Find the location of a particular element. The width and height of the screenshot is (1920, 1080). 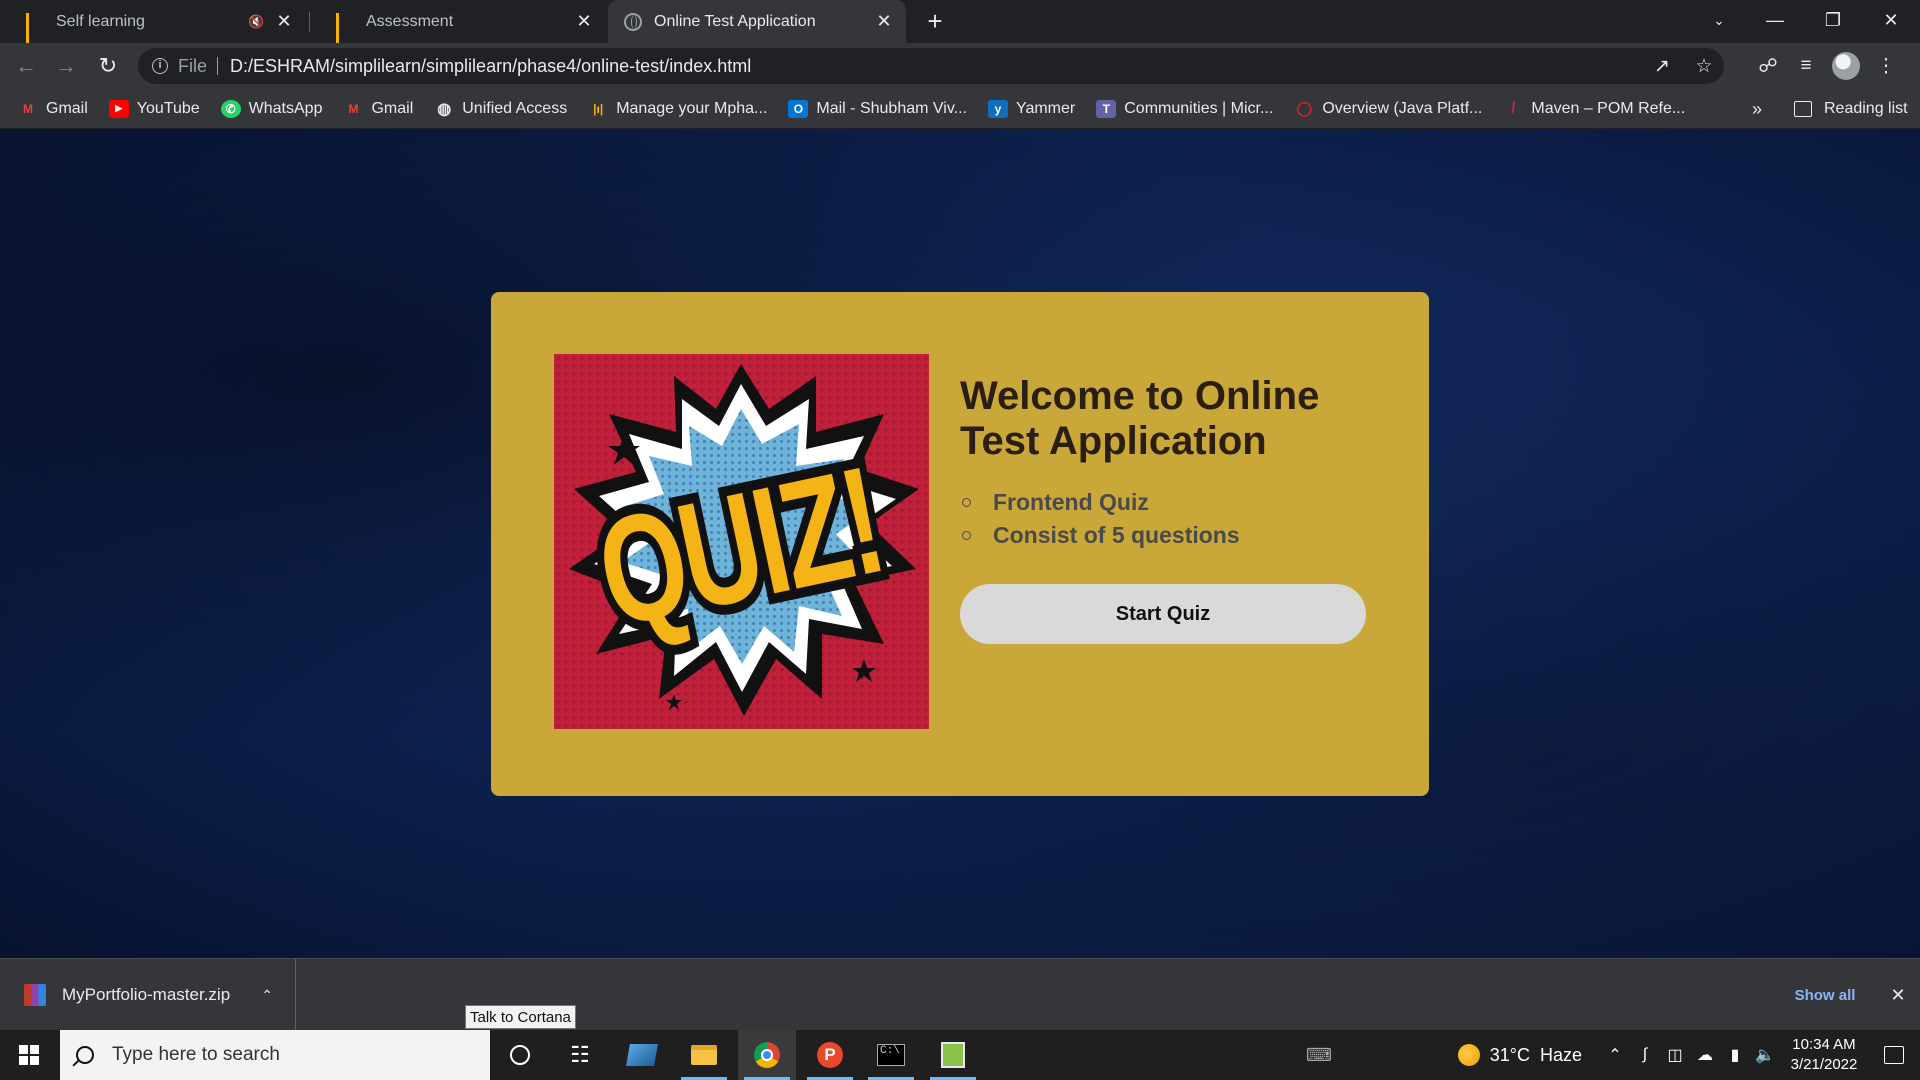

bookmark-star-icon: ☆ is located at coordinates (1704, 66).